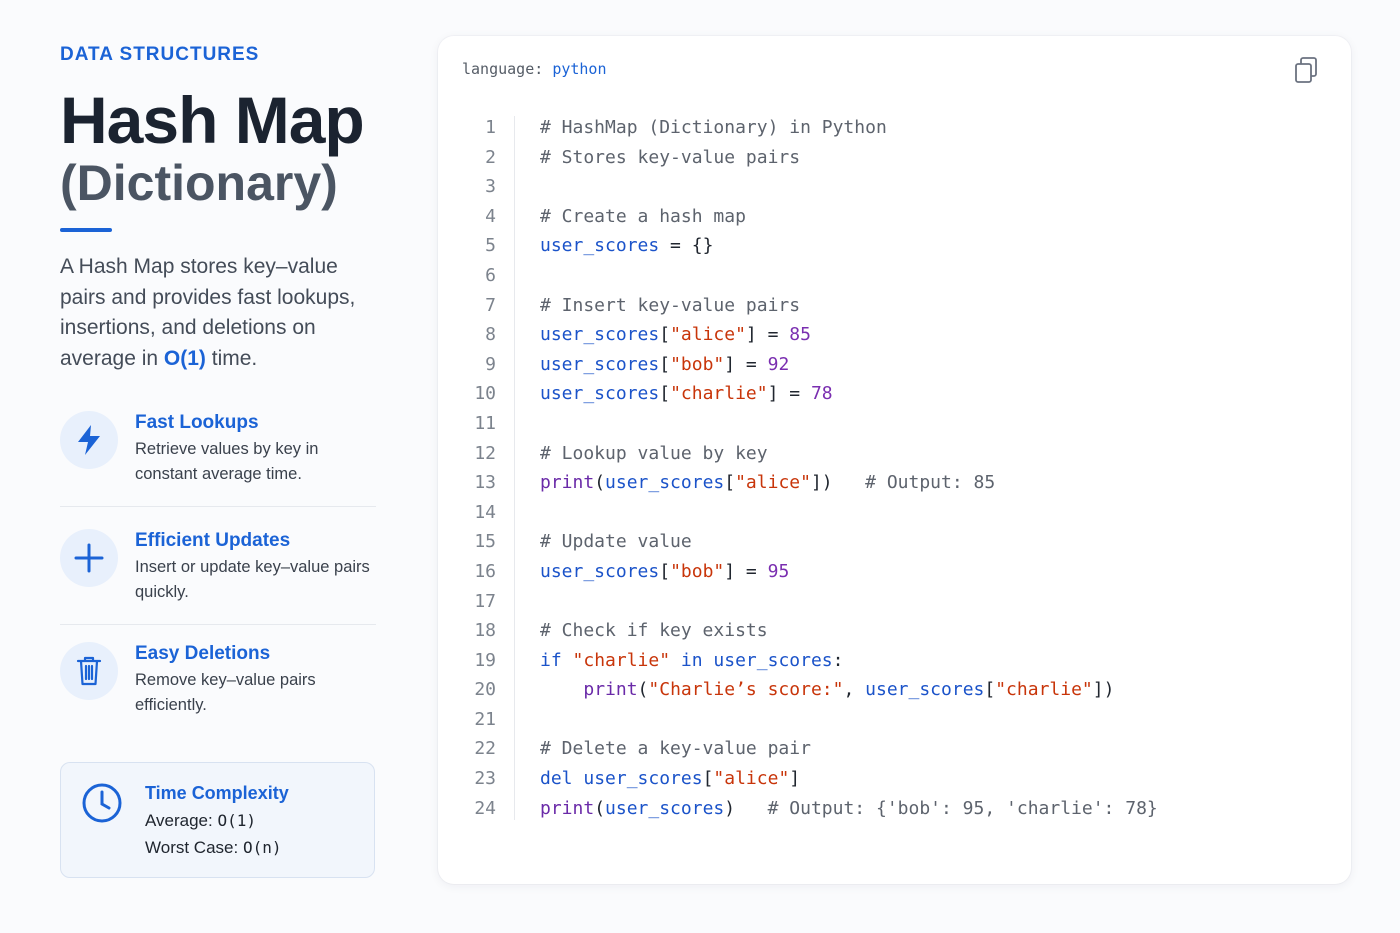 This screenshot has height=933, width=1400. I want to click on code-token: :, so click(838, 660).